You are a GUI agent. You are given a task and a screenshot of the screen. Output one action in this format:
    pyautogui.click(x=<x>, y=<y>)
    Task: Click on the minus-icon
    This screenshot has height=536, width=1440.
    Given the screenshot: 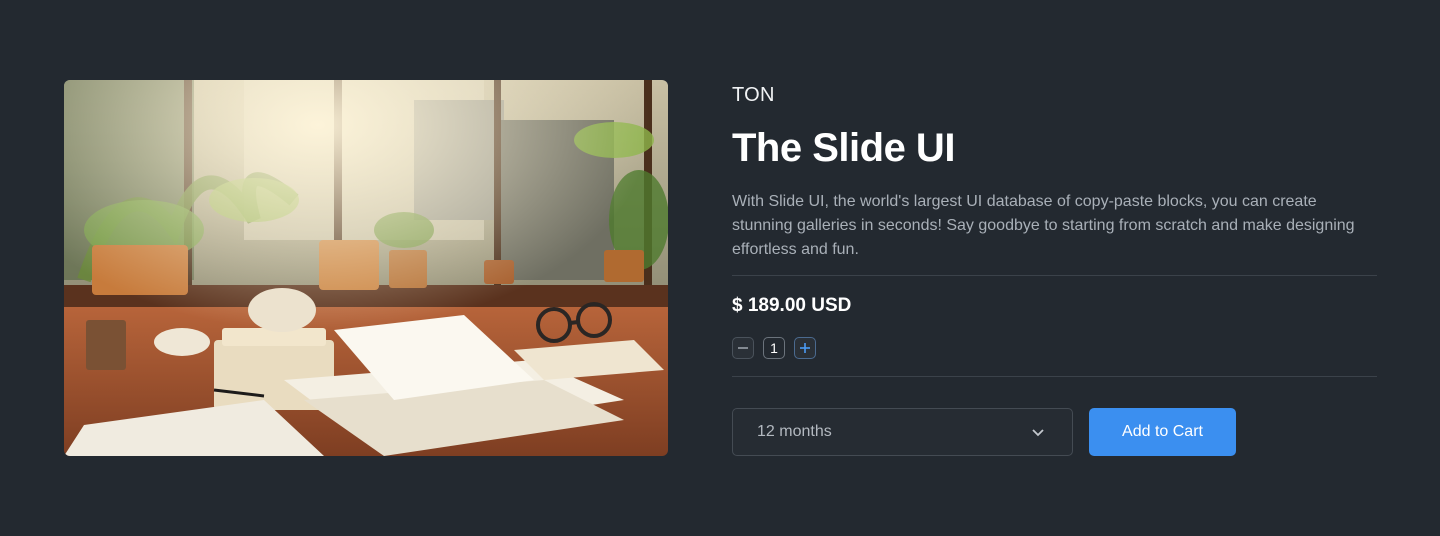 What is the action you would take?
    pyautogui.click(x=743, y=348)
    